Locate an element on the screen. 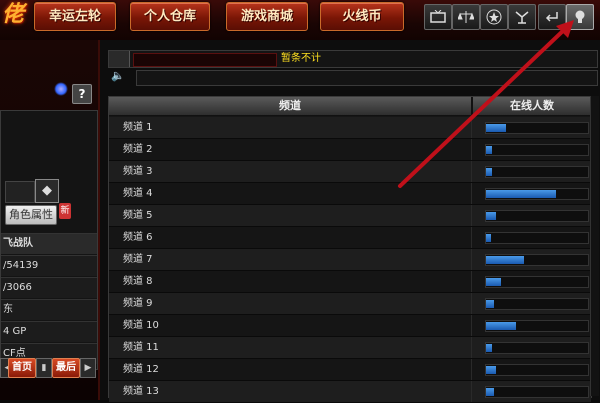 Image resolution: width=600 pixels, height=403 pixels. channel-name: 频道 12 is located at coordinates (141, 369).